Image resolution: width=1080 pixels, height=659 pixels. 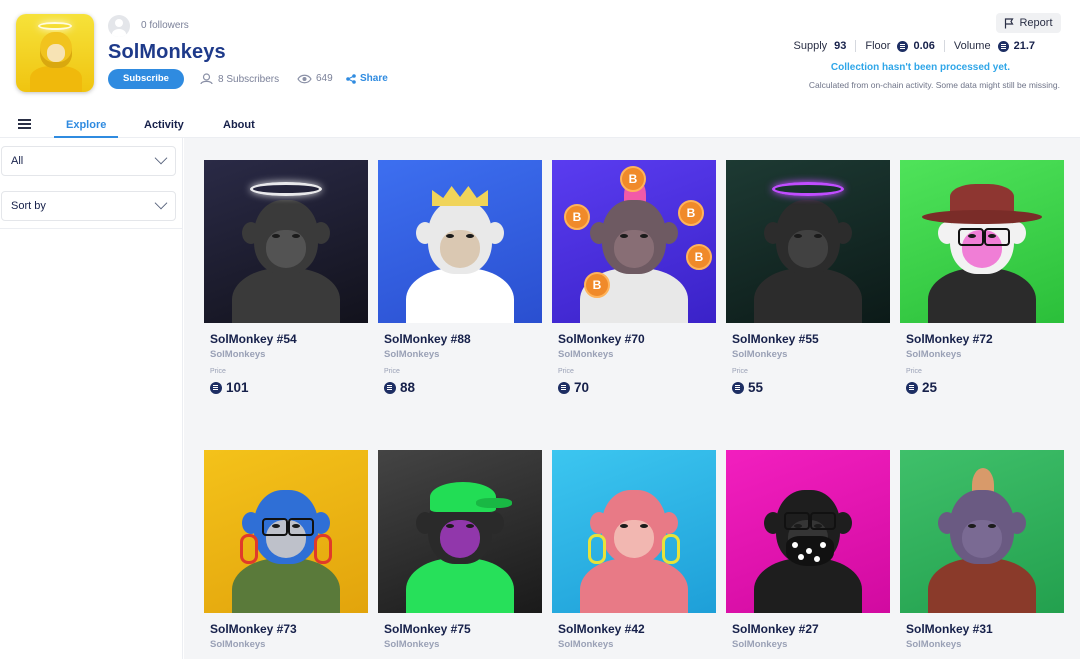 I want to click on nft-price-value: 55, so click(x=756, y=387).